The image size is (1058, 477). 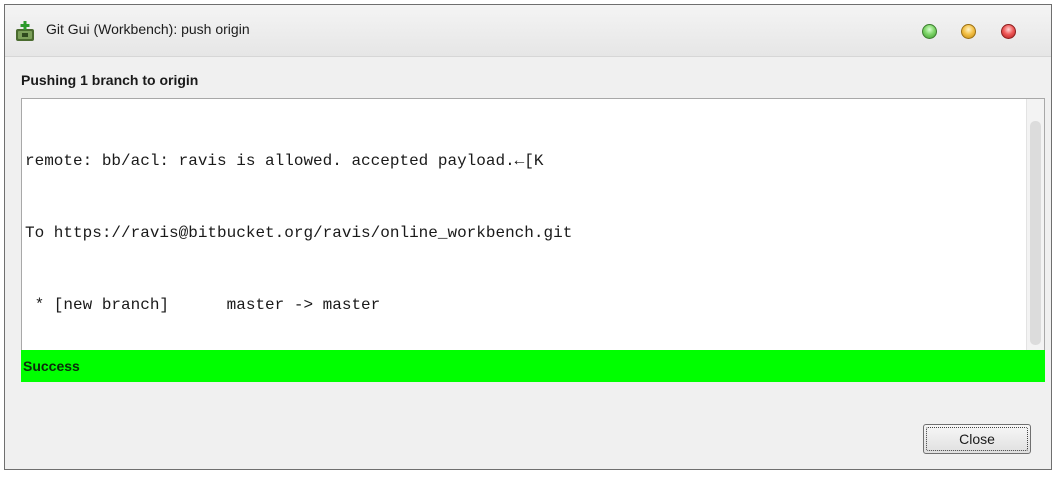 What do you see at coordinates (977, 439) in the screenshot?
I see `close-button: Close` at bounding box center [977, 439].